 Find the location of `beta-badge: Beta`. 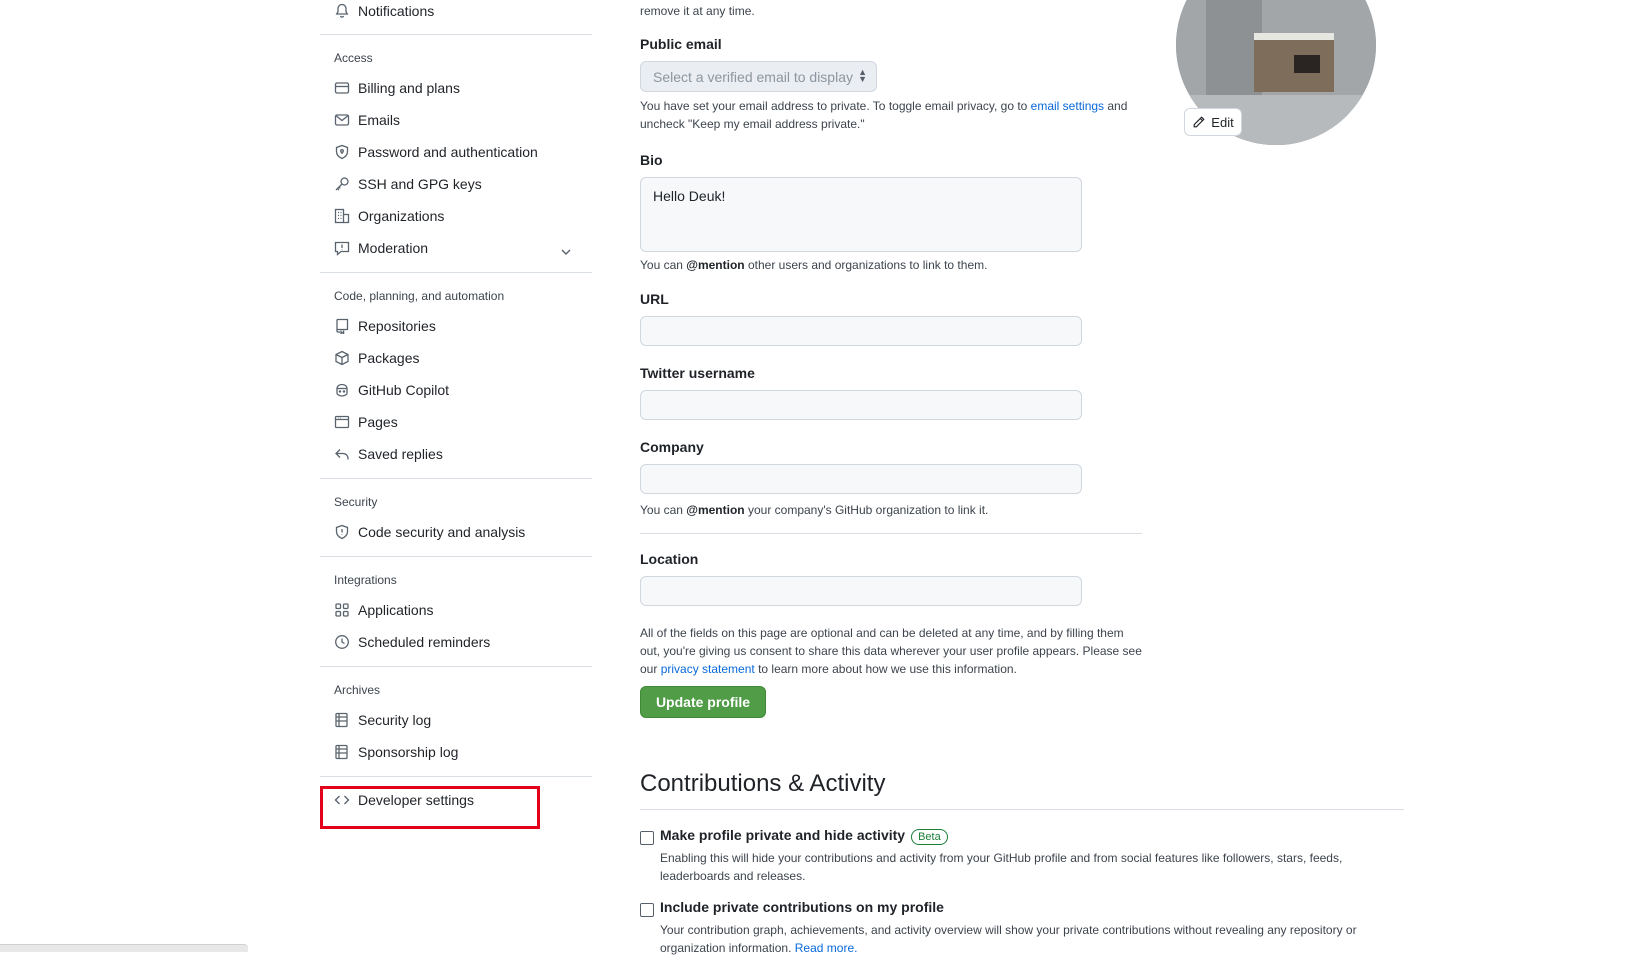

beta-badge: Beta is located at coordinates (929, 837).